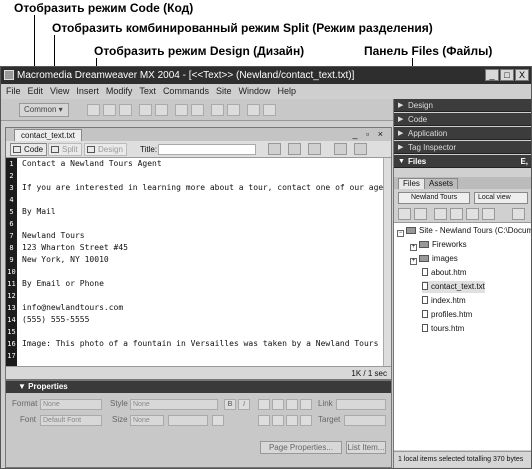 This screenshot has width=532, height=469. What do you see at coordinates (218, 420) in the screenshot?
I see `text-color-icon` at bounding box center [218, 420].